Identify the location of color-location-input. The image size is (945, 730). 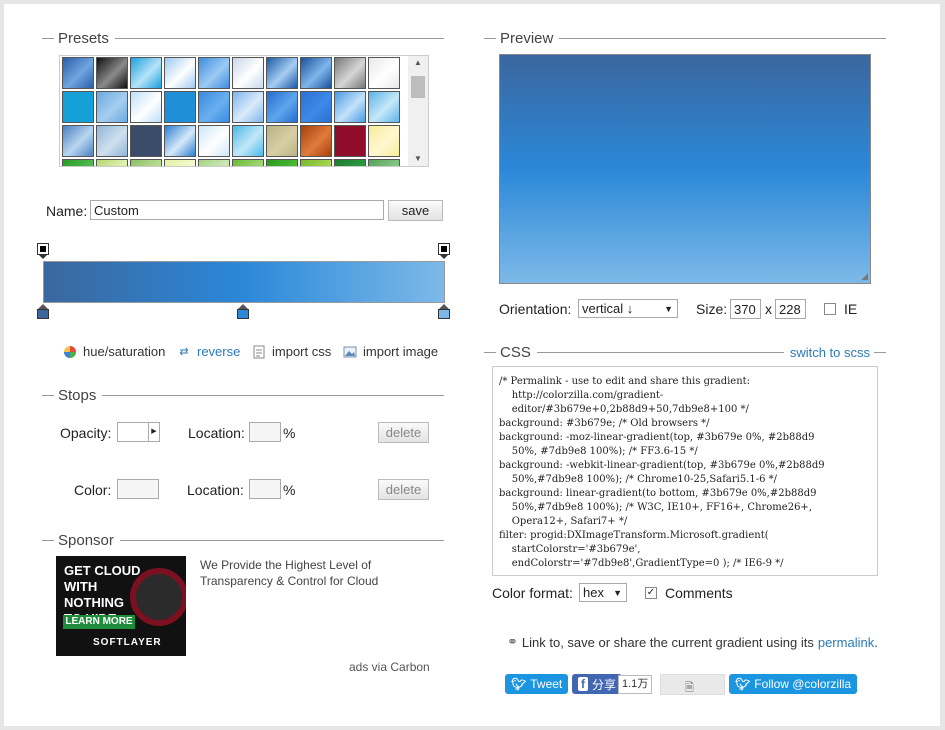
(265, 489).